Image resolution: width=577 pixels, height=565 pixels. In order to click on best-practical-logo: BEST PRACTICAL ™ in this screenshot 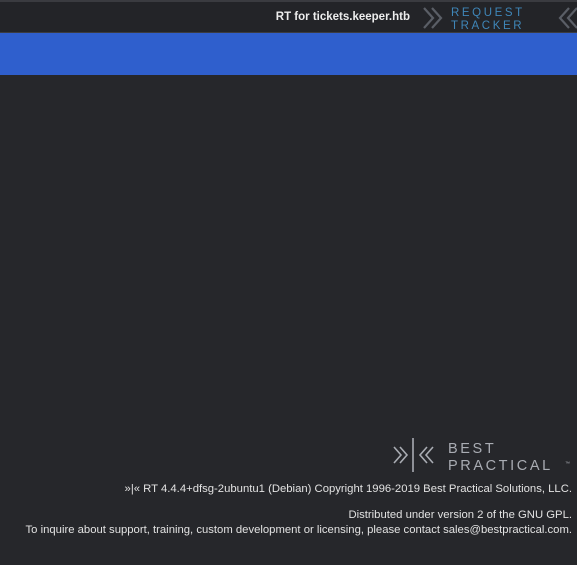, I will do `click(482, 455)`.